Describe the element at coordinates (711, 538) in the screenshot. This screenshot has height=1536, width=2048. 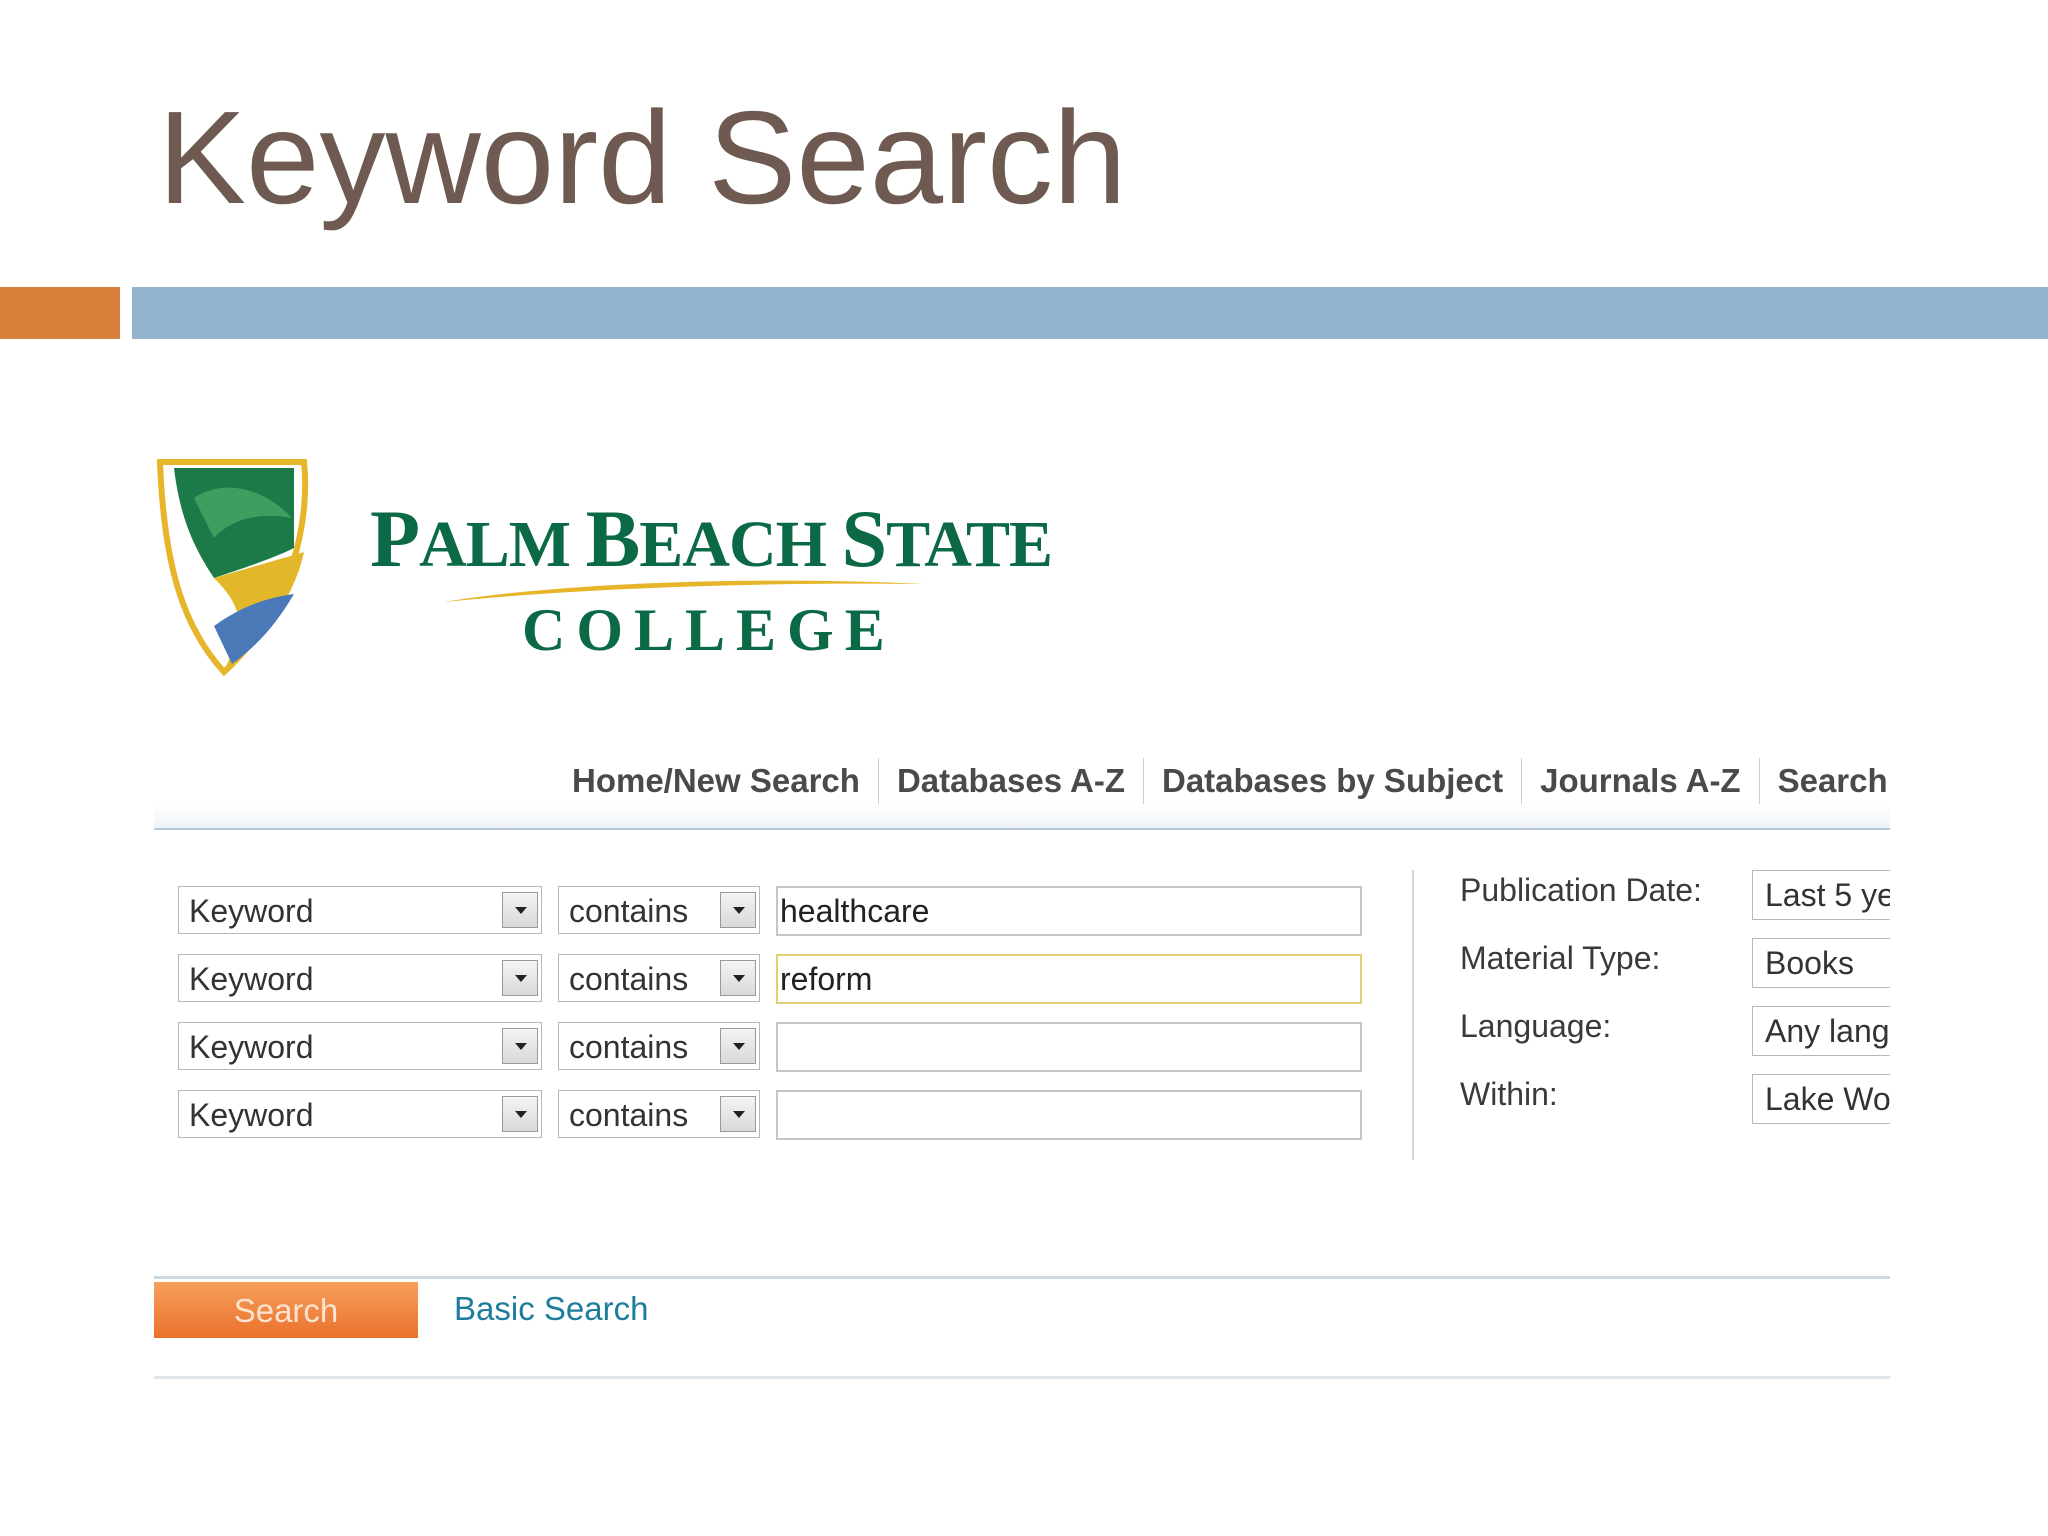
I see `logo-college-name: PALM BEACH STATE` at that location.